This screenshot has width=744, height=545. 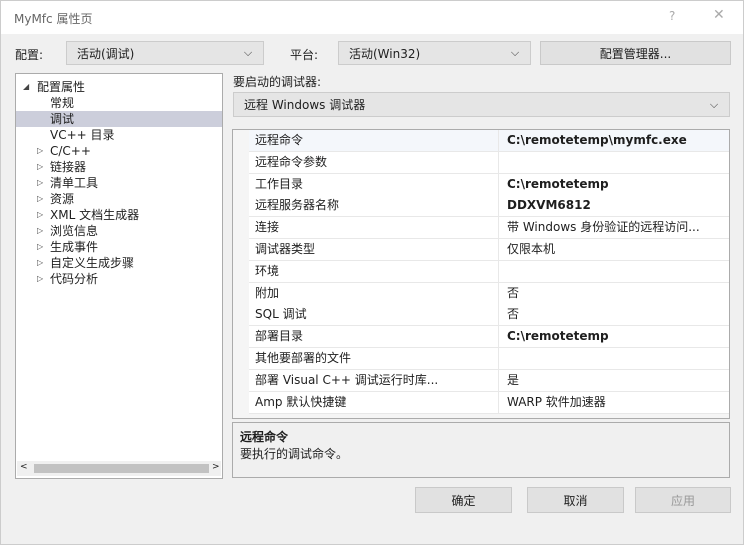 I want to click on description-title: 远程命令, so click(x=264, y=437).